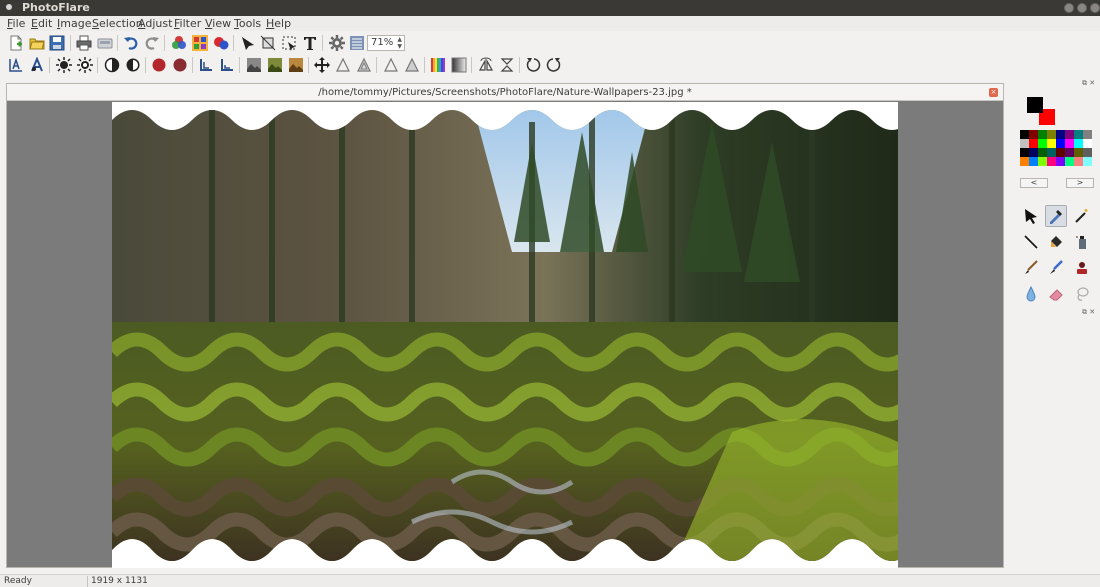  I want to click on crop-tool-icon, so click(268, 43).